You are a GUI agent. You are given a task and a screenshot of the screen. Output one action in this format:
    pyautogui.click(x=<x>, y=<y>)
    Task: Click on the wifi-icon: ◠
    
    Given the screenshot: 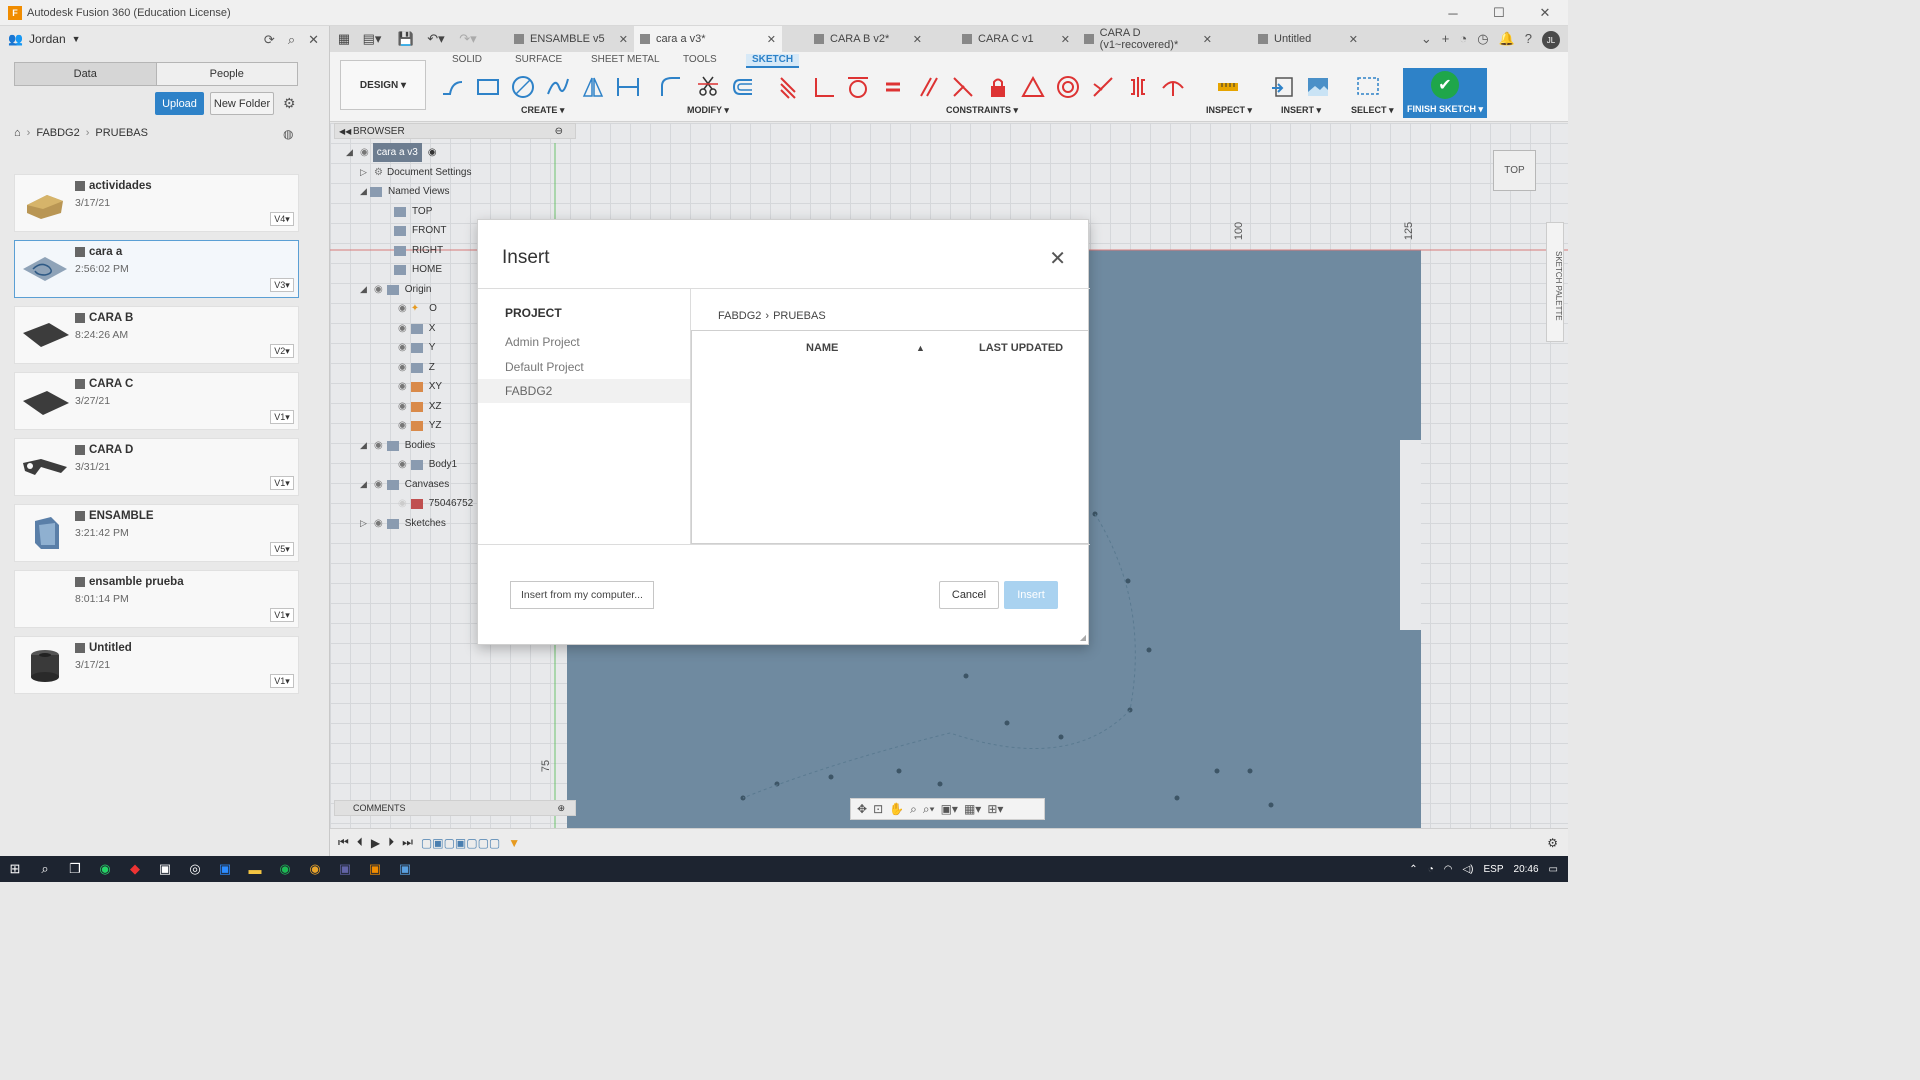 What is the action you would take?
    pyautogui.click(x=1448, y=869)
    